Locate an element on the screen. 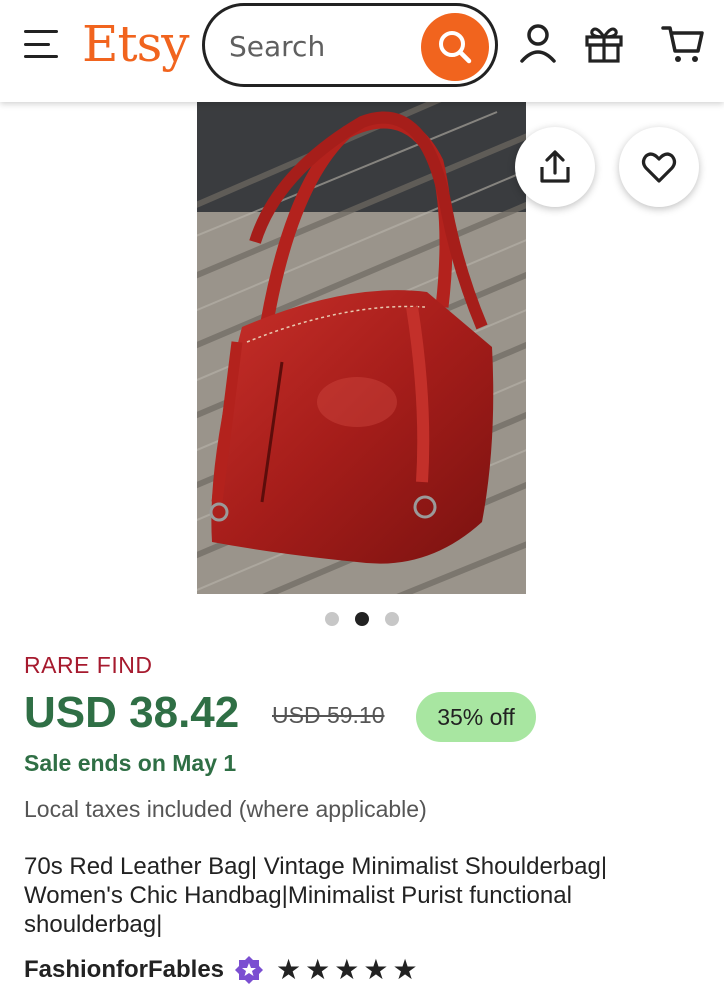 The image size is (724, 999). search-bar is located at coordinates (350, 45).